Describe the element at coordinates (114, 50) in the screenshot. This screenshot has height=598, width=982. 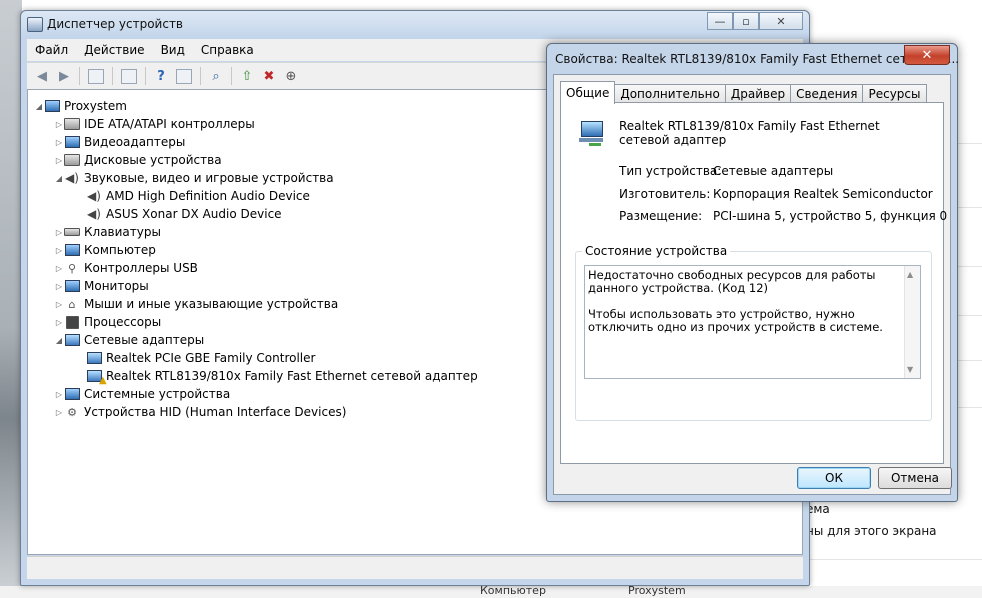
I see `menu-action: Действие` at that location.